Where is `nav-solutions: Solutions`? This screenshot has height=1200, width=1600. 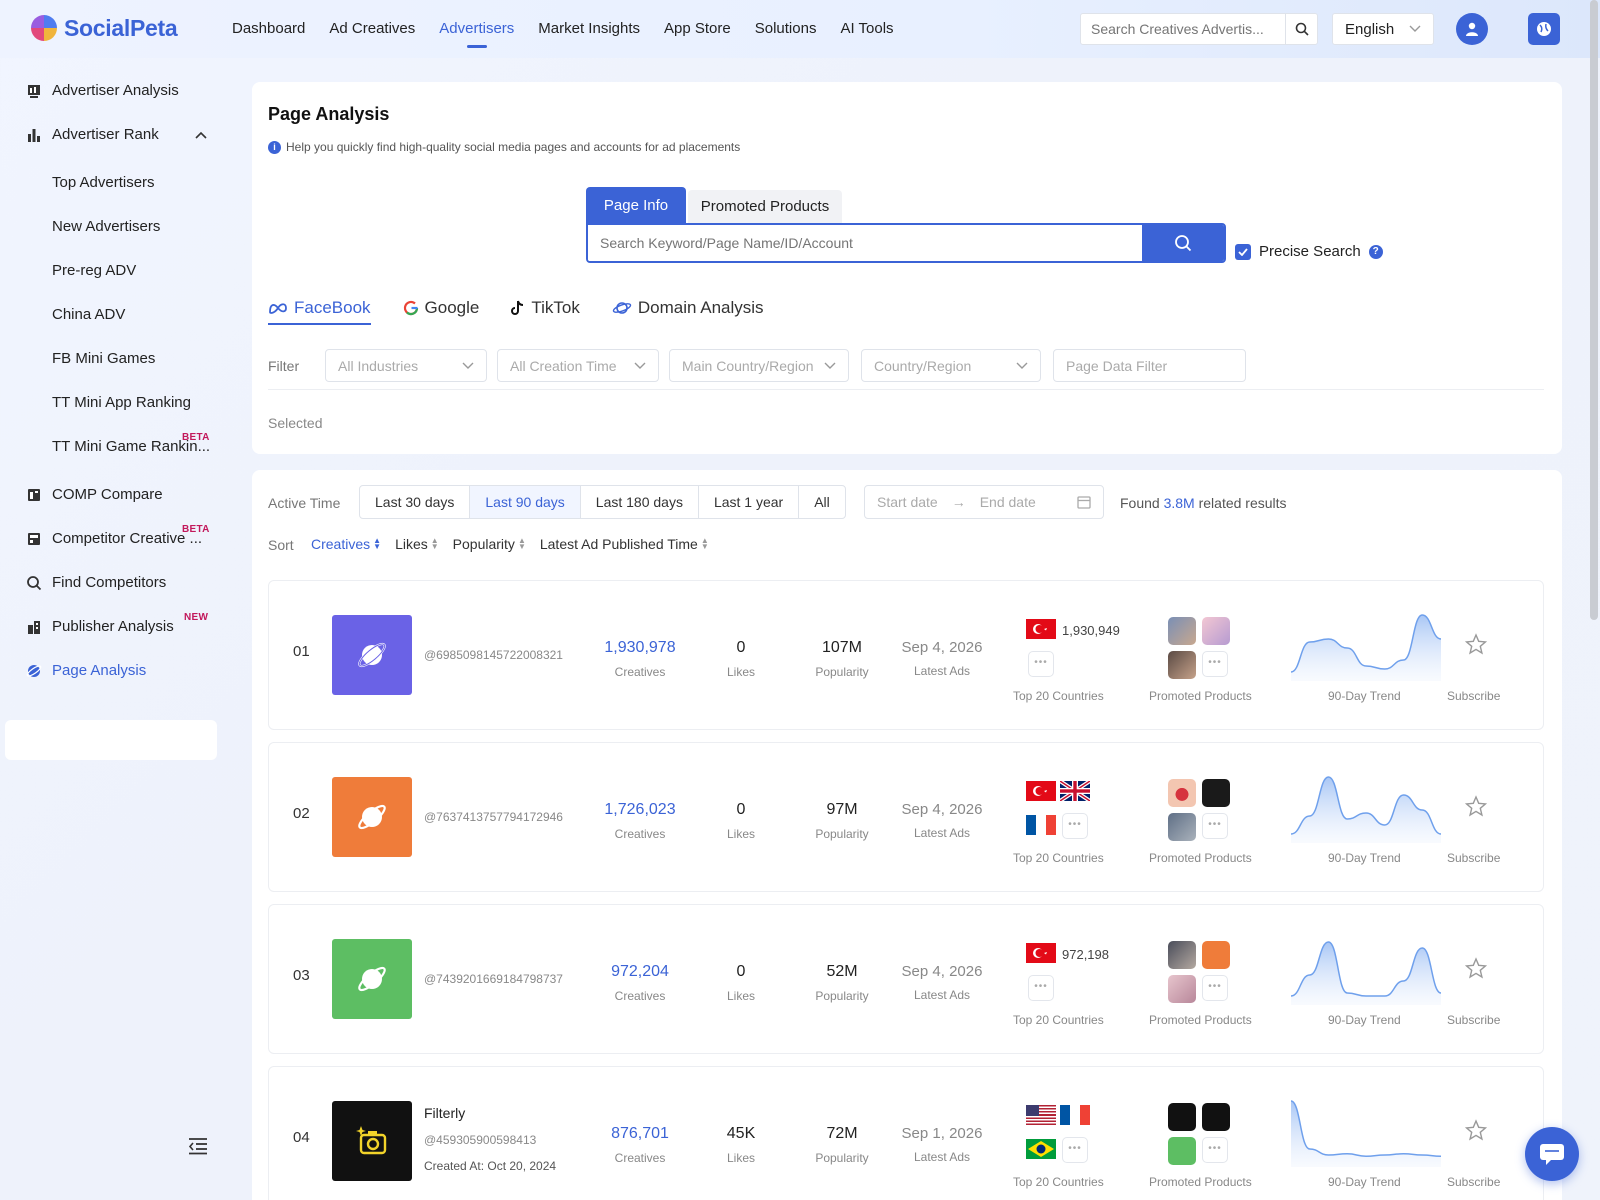 nav-solutions: Solutions is located at coordinates (786, 29).